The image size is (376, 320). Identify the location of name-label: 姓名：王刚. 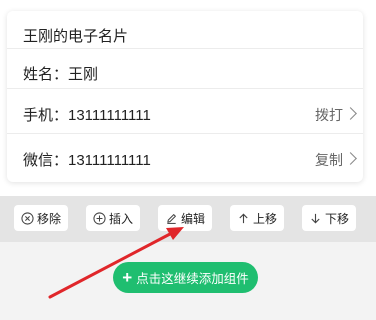
(61, 74).